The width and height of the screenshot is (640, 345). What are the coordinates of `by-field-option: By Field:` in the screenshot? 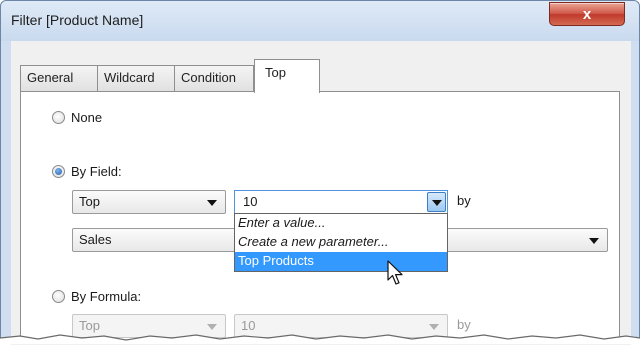 It's located at (87, 171).